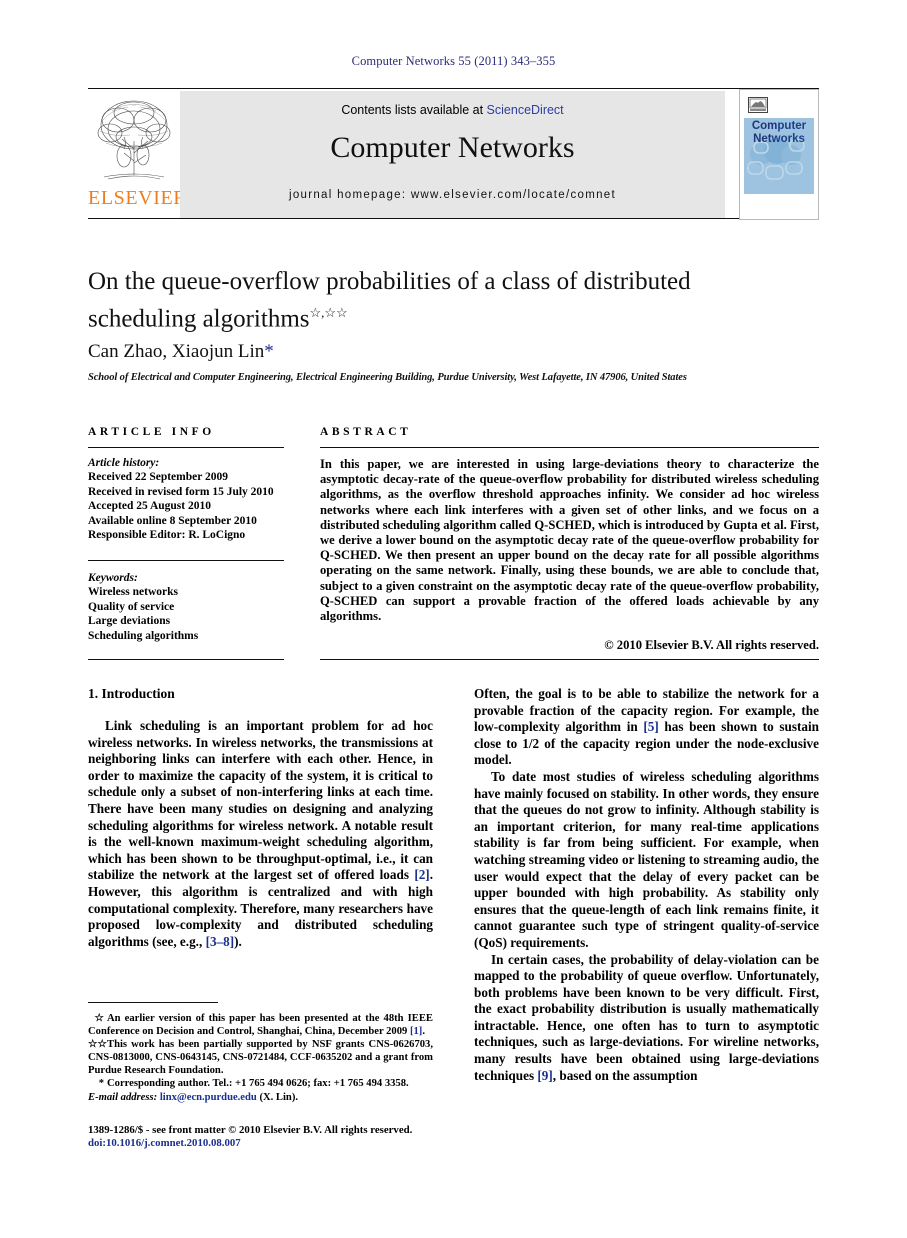  Describe the element at coordinates (129, 621) in the screenshot. I see `keyword-item: Large deviations` at that location.